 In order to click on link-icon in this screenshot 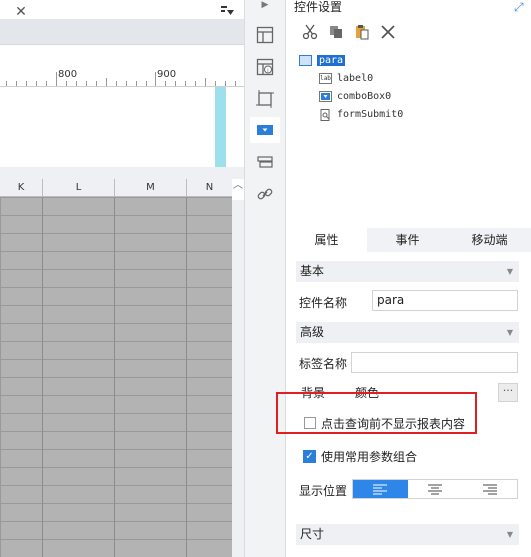, I will do `click(265, 194)`.